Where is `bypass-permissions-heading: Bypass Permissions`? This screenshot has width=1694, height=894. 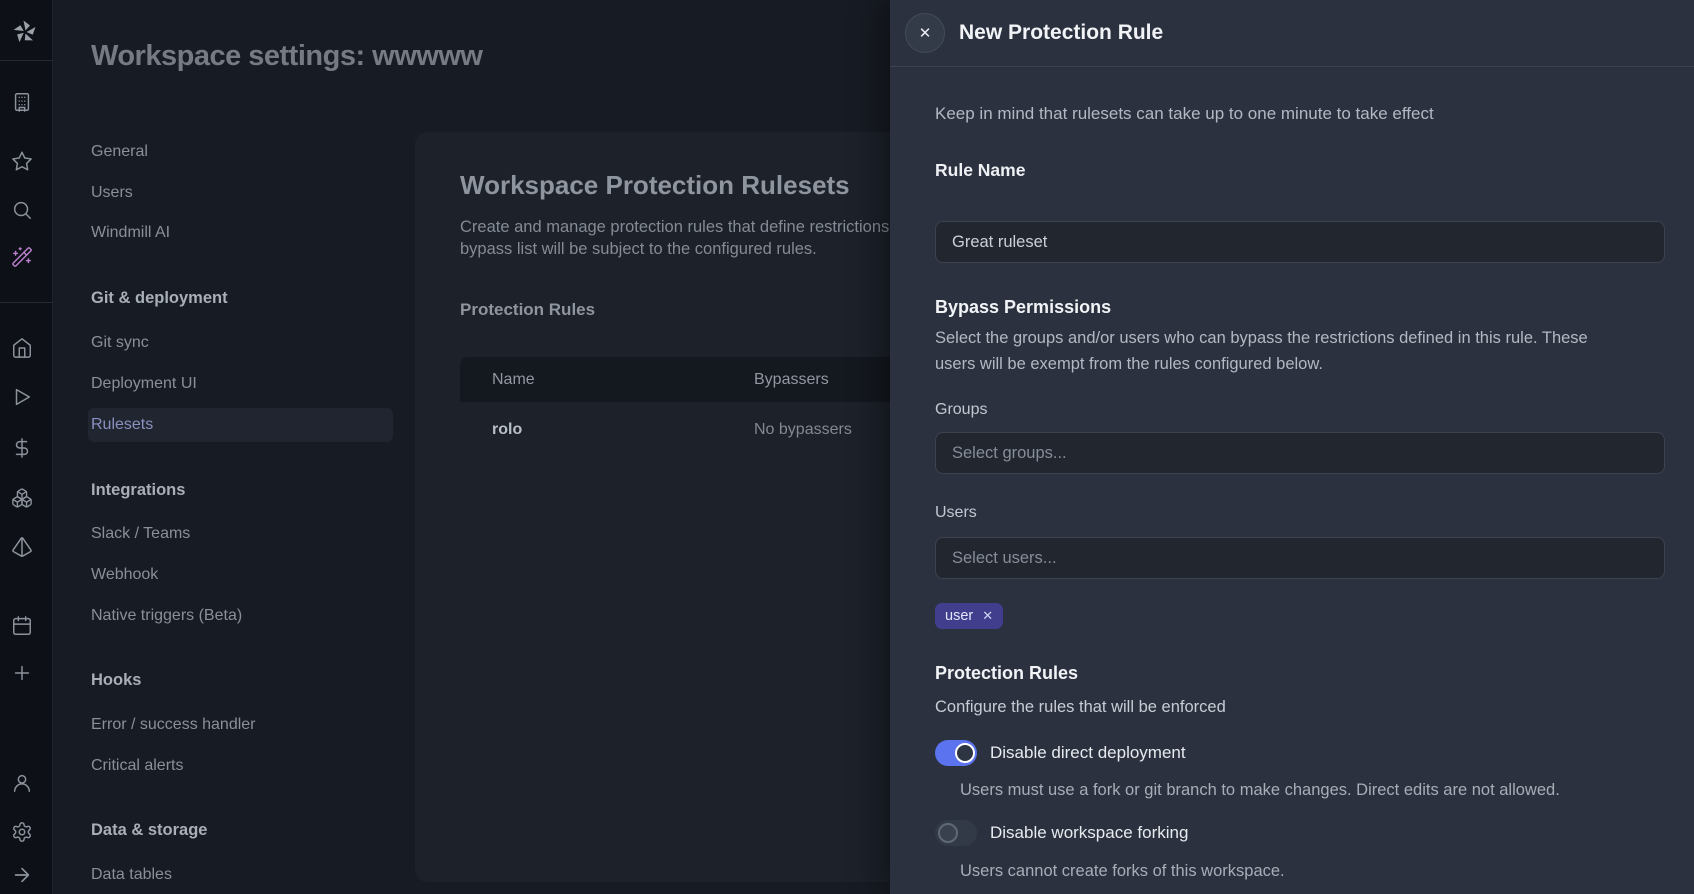 bypass-permissions-heading: Bypass Permissions is located at coordinates (1023, 307).